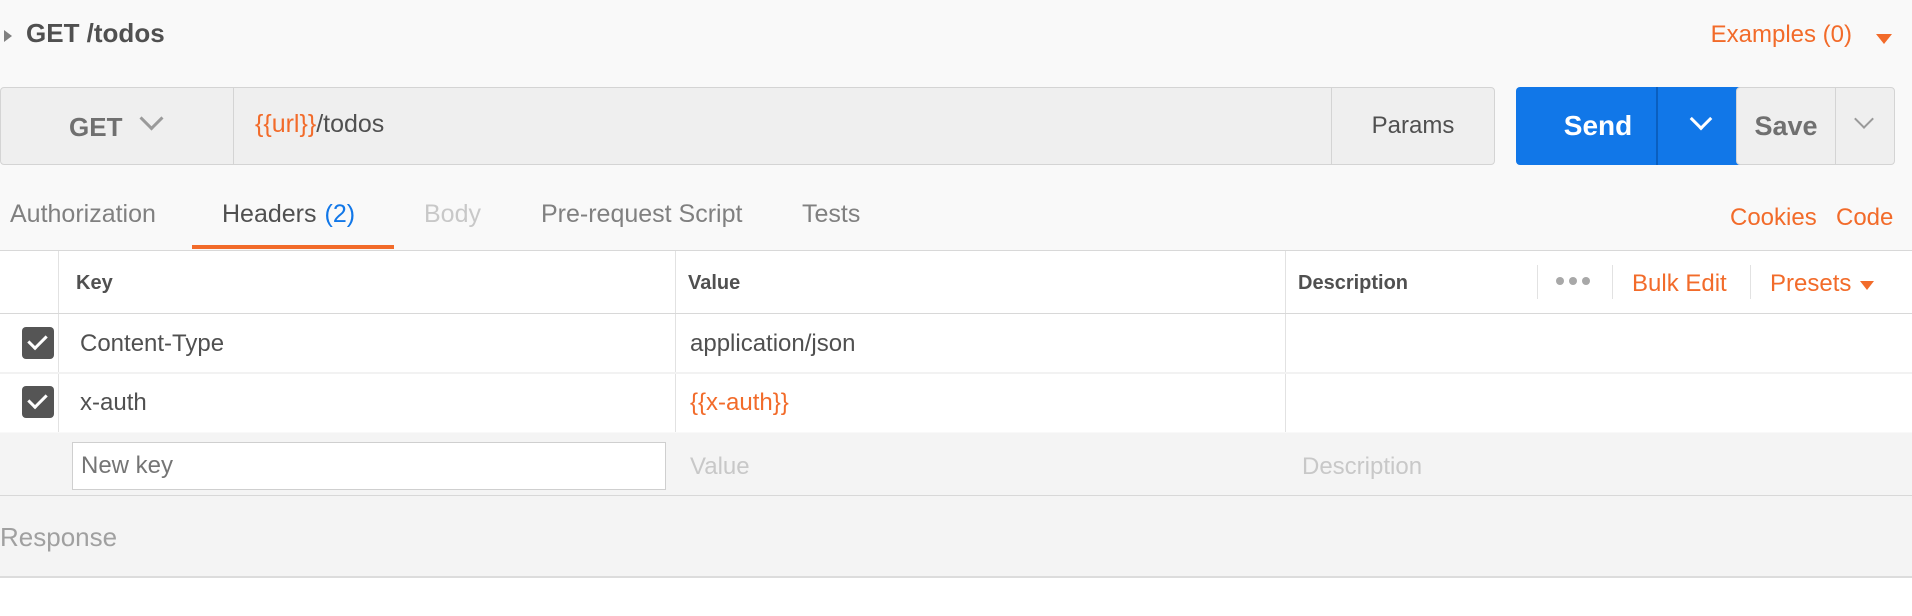  I want to click on response-section: Response, so click(956, 537).